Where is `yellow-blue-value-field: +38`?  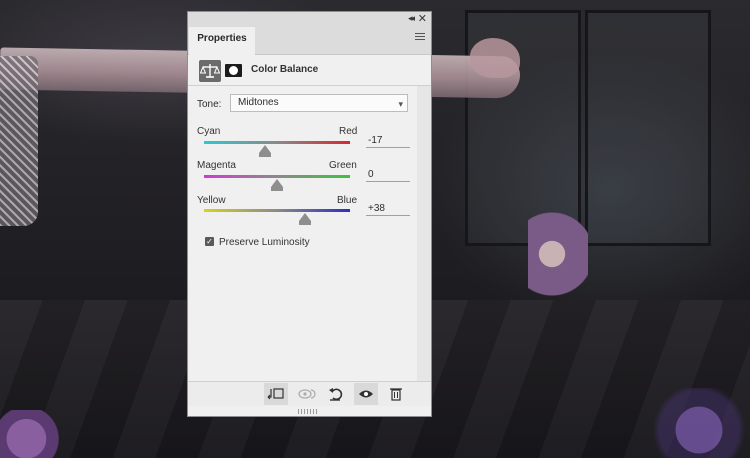
yellow-blue-value-field: +38 is located at coordinates (388, 209).